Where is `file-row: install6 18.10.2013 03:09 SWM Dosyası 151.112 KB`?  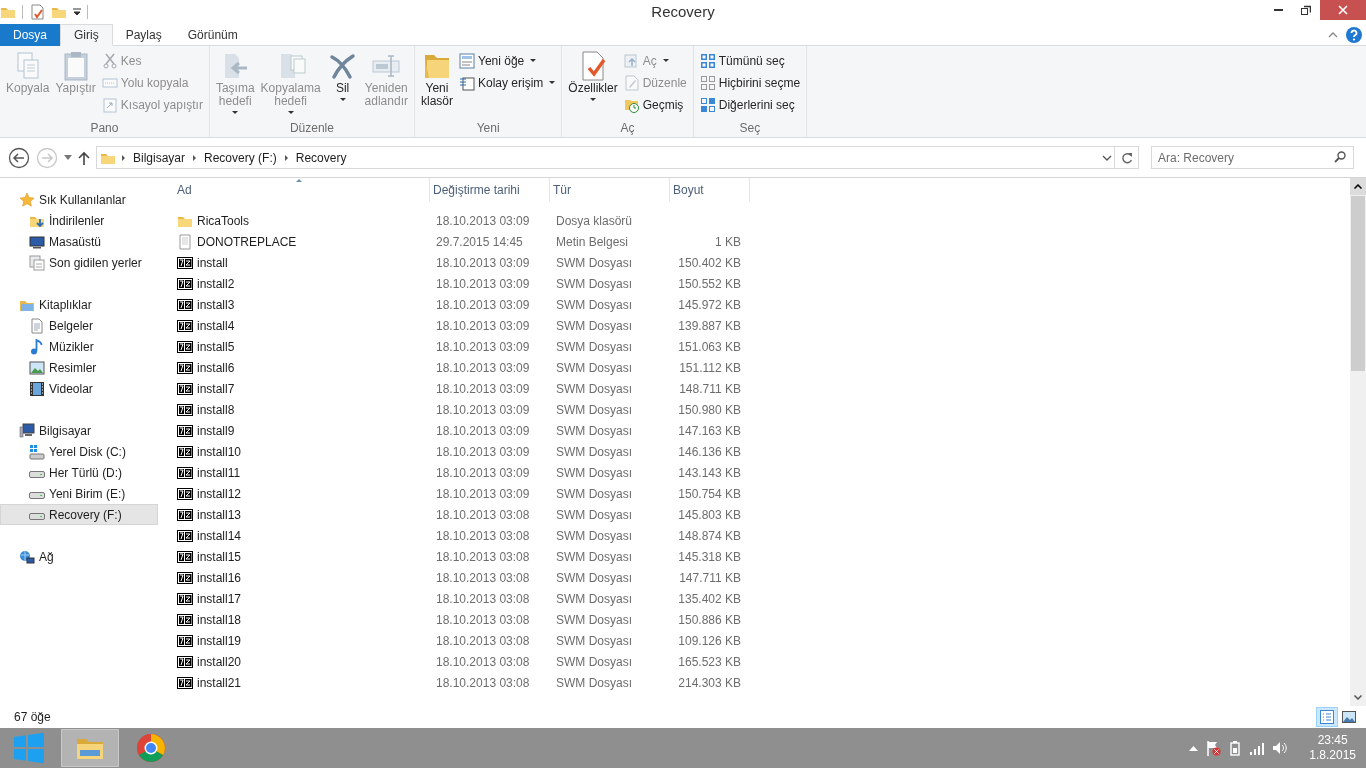
file-row: install6 18.10.2013 03:09 SWM Dosyası 151.112 KB is located at coordinates (754, 367).